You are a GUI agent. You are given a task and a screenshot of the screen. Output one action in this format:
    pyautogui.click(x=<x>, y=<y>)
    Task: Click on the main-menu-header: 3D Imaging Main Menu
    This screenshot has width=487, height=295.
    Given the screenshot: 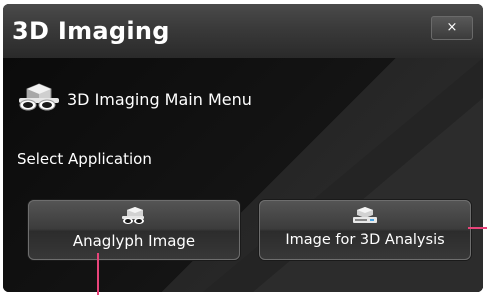 What is the action you would take?
    pyautogui.click(x=134, y=99)
    